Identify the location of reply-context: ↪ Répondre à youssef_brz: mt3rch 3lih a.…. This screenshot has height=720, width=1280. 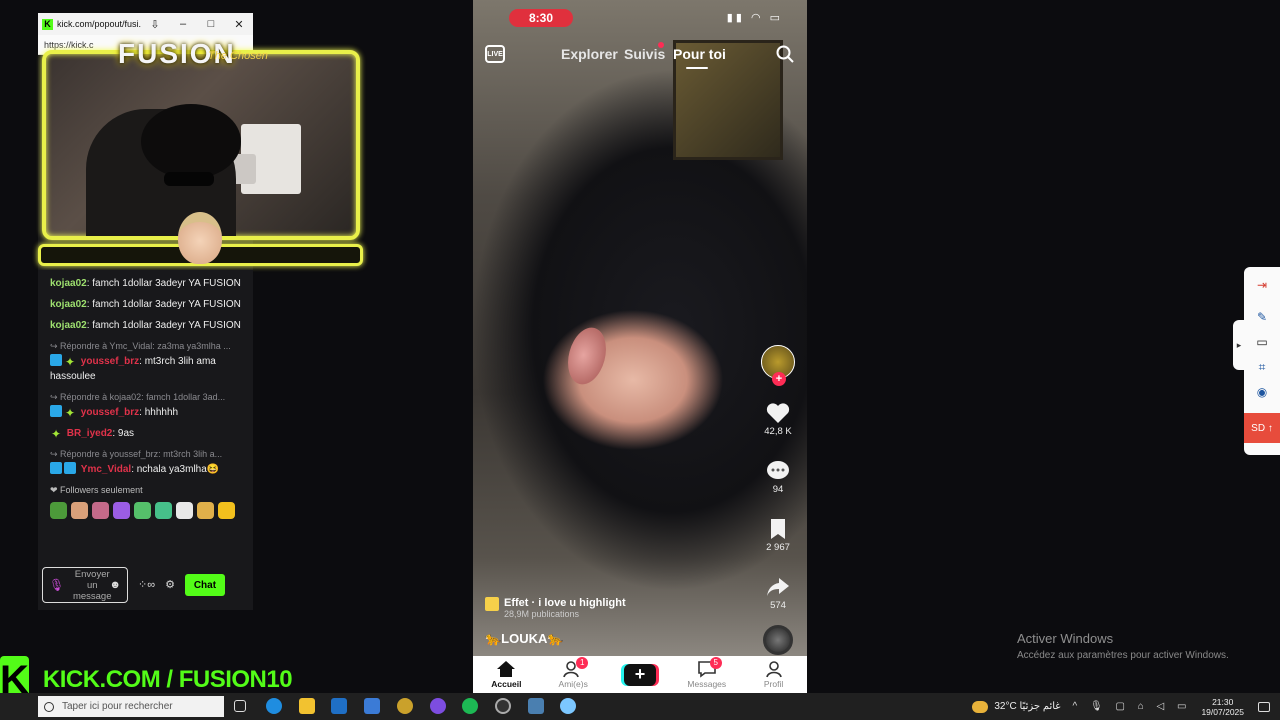
(147, 454).